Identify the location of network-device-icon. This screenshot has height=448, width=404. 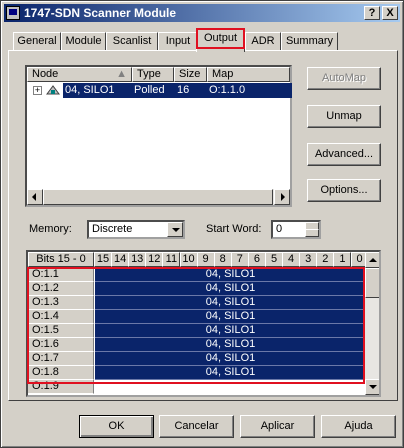
(53, 90).